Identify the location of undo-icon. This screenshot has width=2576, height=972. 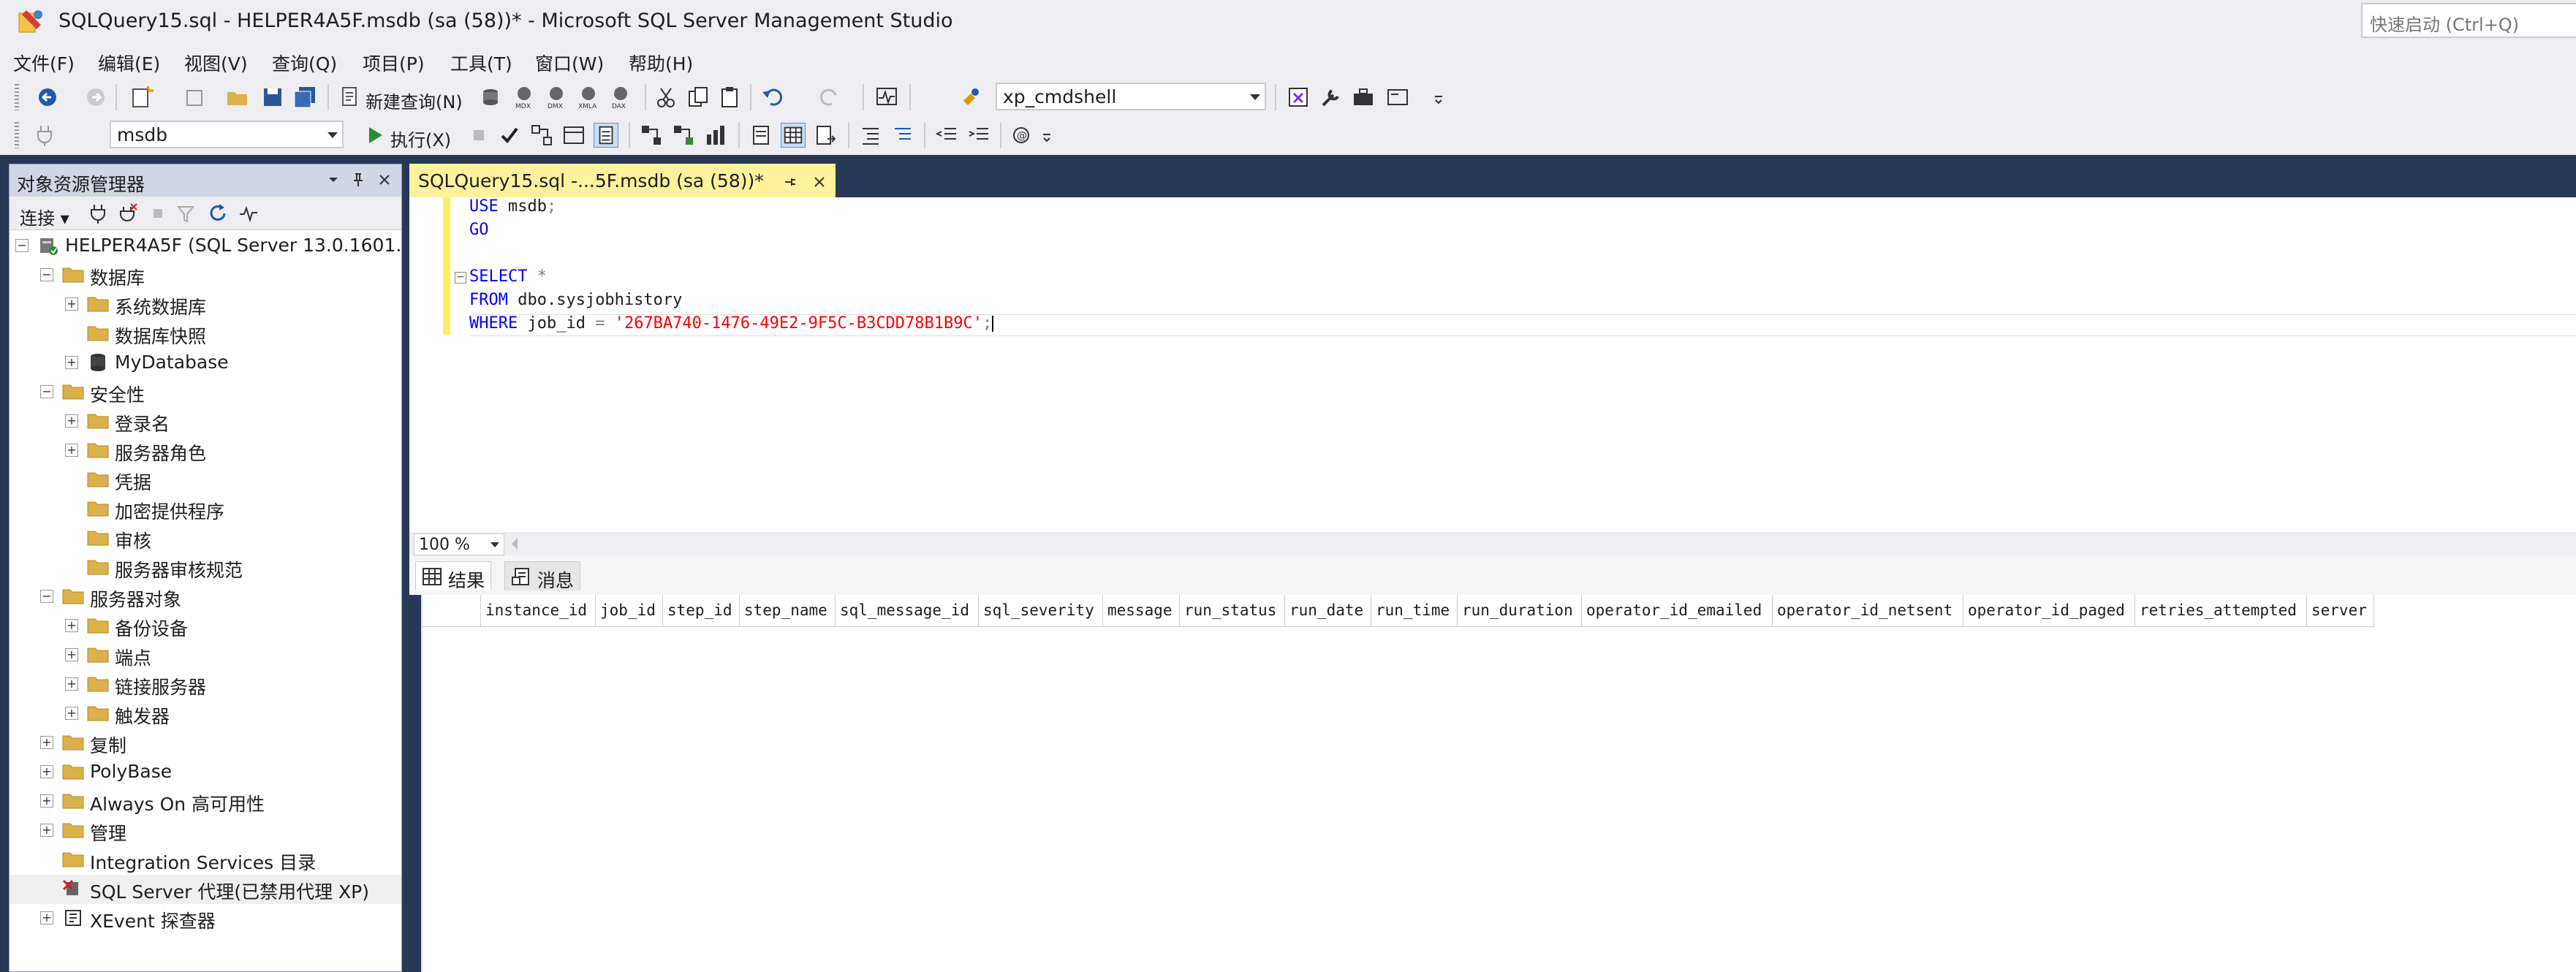
(772, 97).